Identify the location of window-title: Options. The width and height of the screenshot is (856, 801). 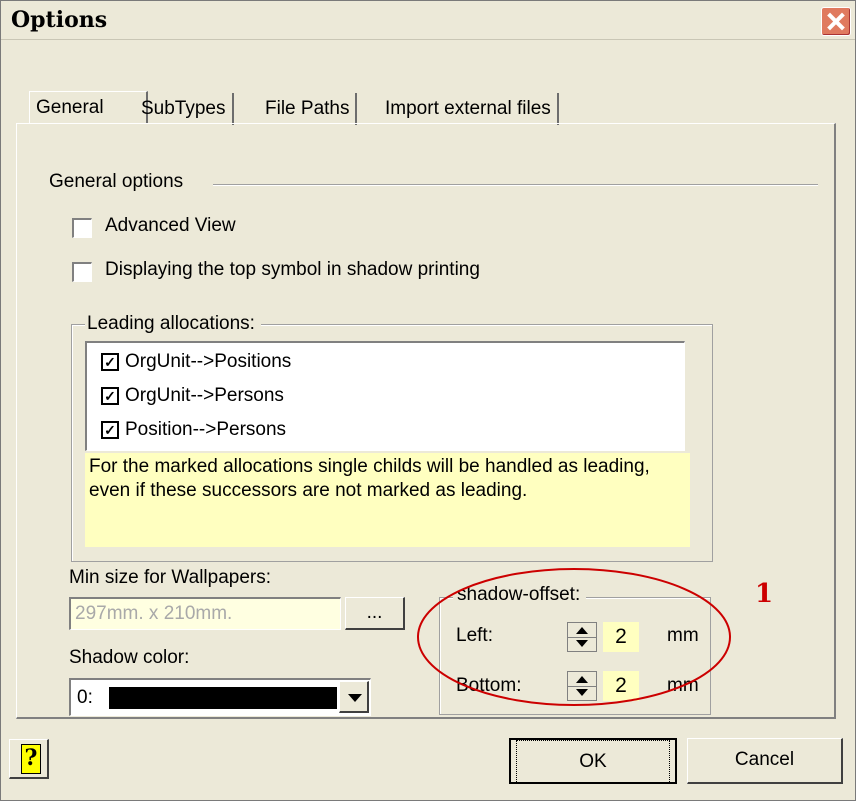
(59, 20).